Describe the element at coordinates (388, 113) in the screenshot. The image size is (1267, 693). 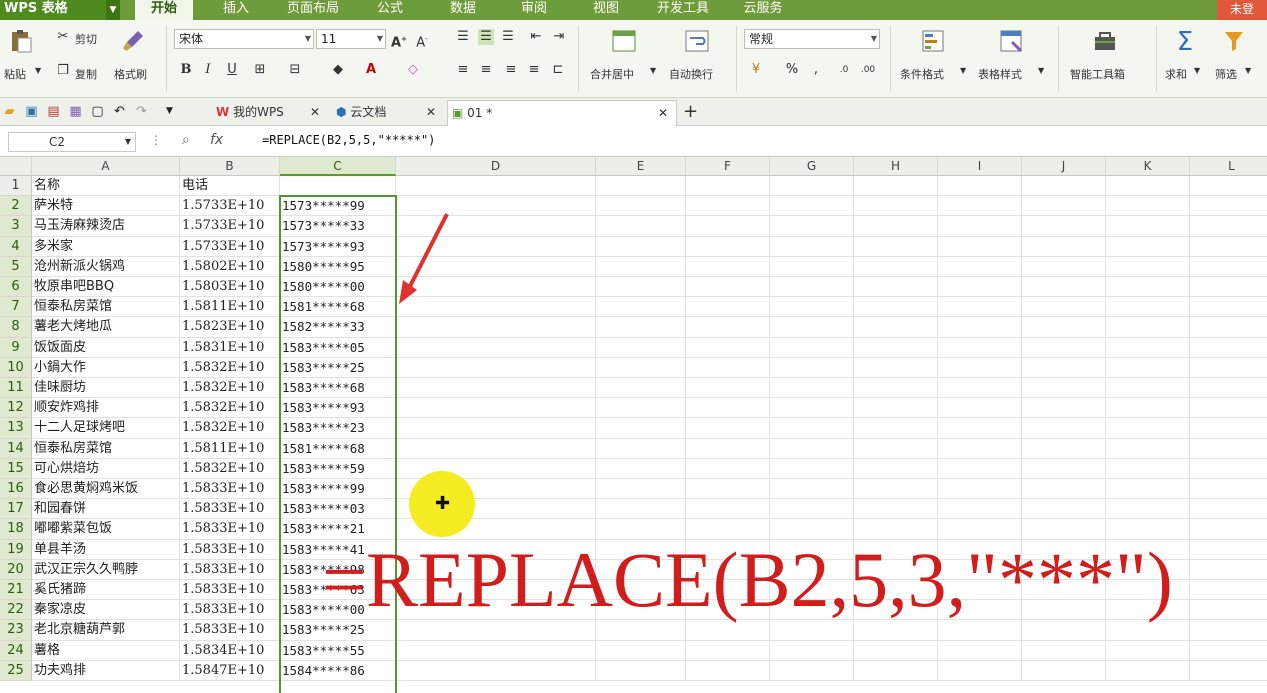
I see `tab-cloud-docs: ⬢ 云文档 ✕` at that location.